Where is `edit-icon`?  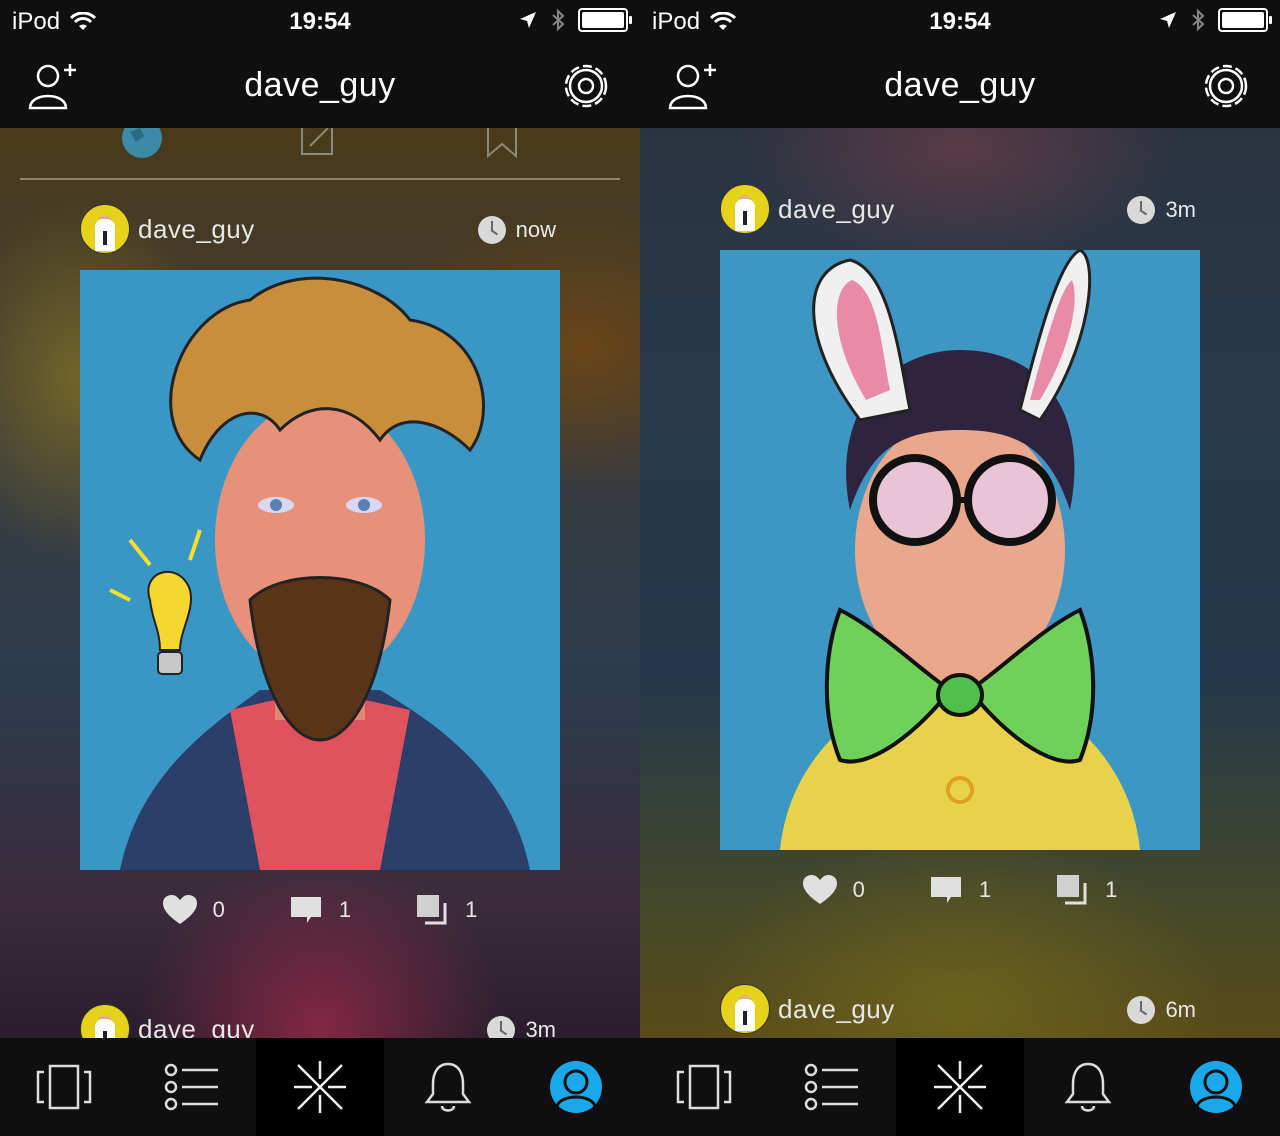 edit-icon is located at coordinates (318, 144).